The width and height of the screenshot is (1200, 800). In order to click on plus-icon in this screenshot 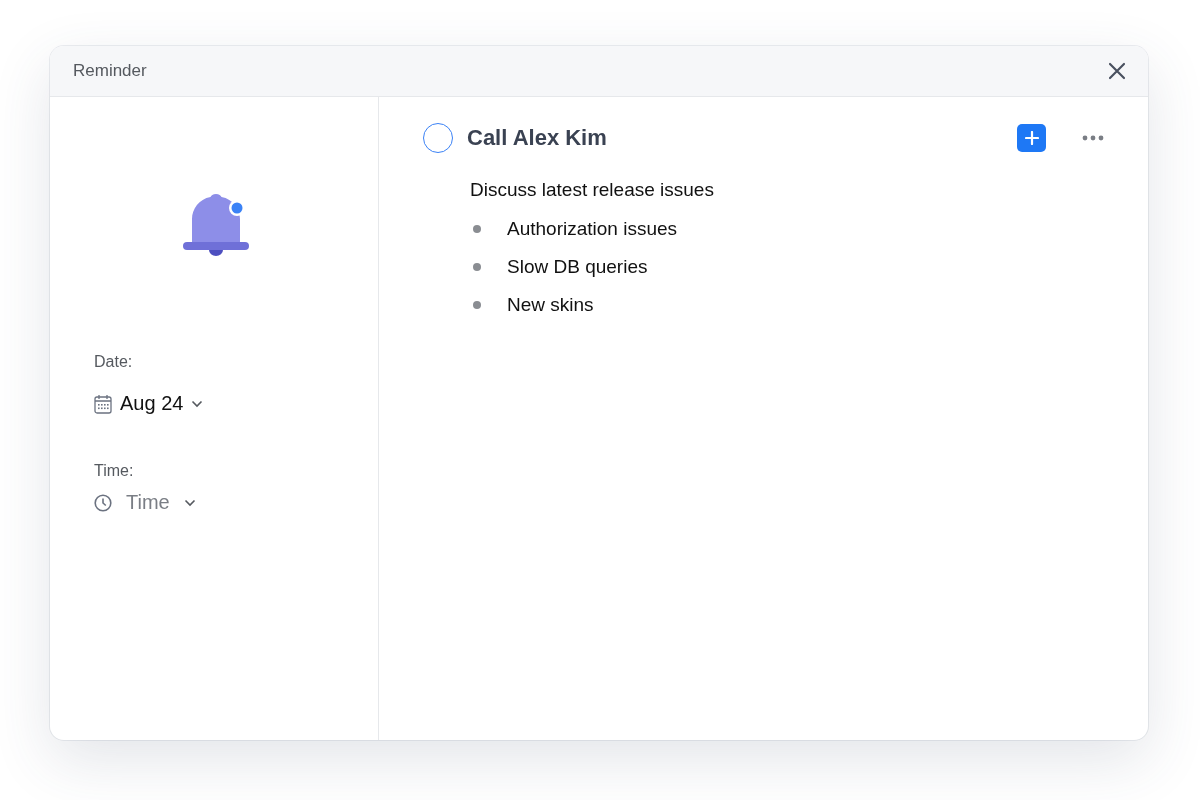, I will do `click(1031, 138)`.